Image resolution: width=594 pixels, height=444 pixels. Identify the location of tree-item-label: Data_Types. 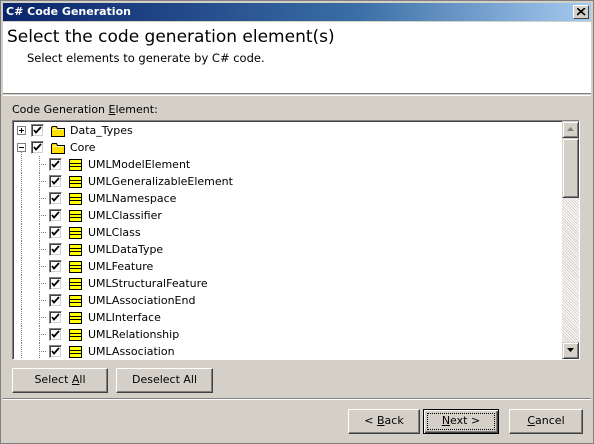
(101, 130).